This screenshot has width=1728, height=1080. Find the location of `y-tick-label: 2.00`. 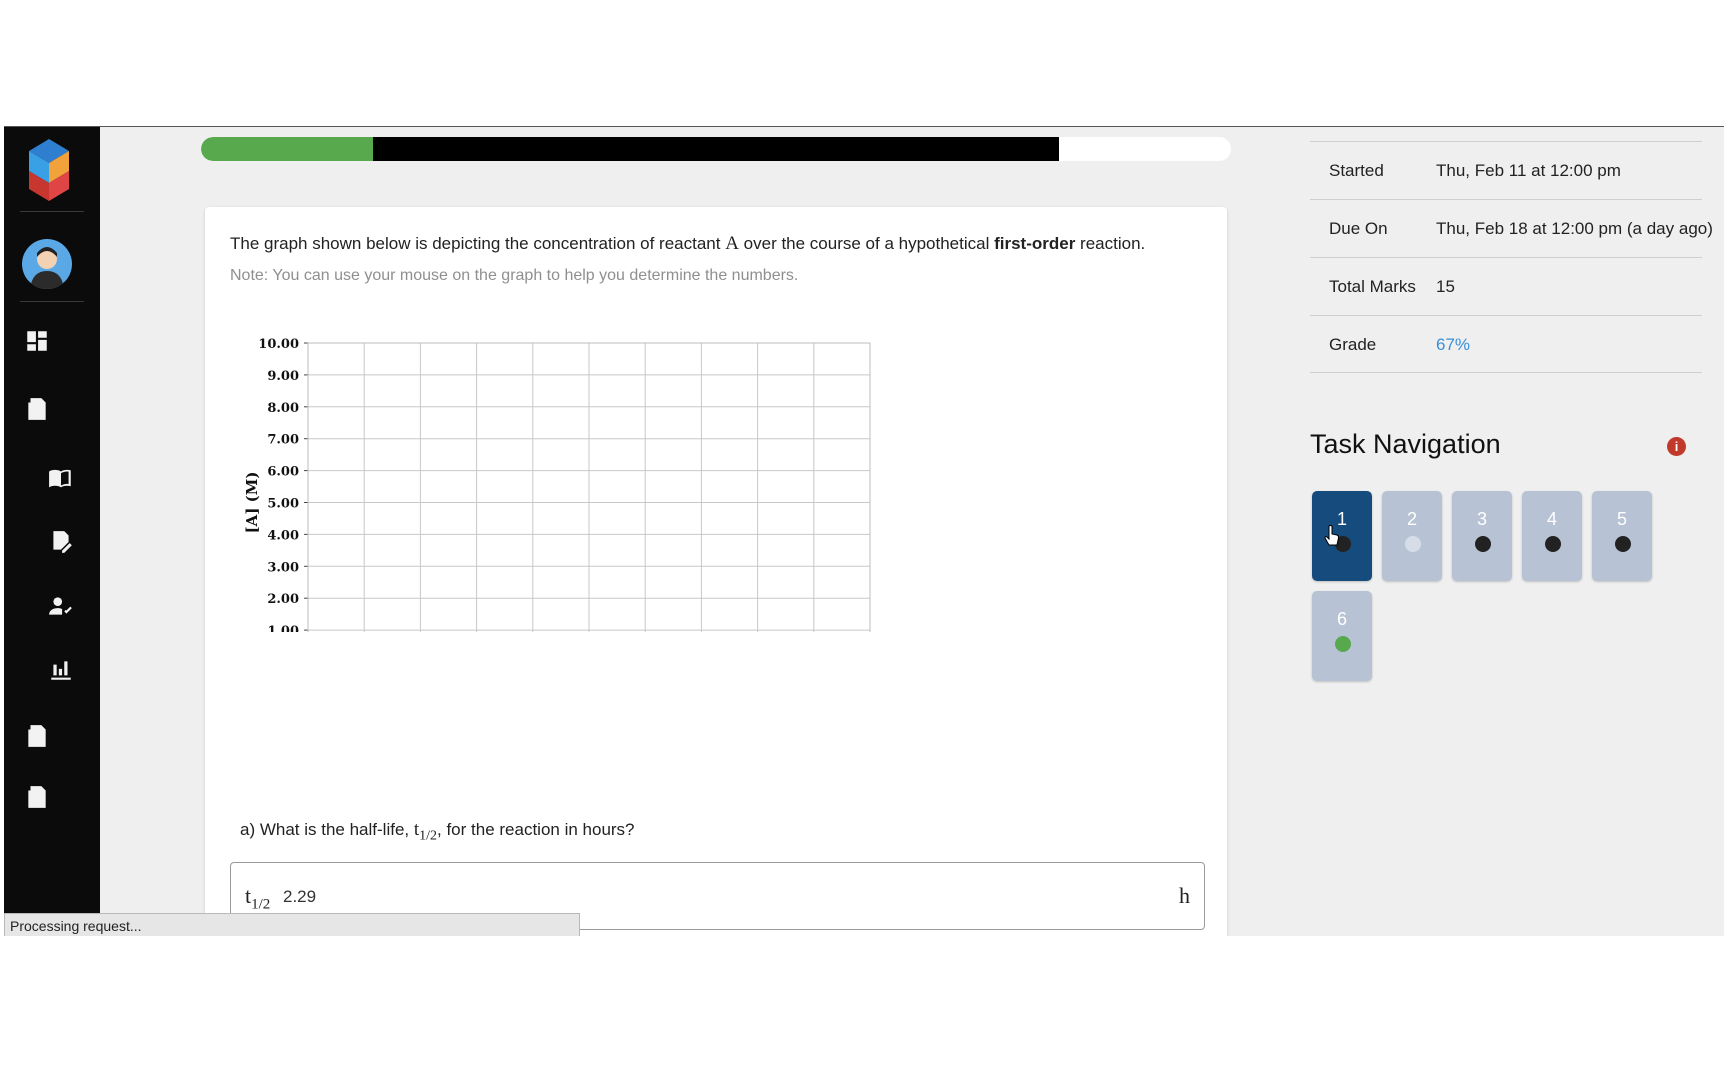

y-tick-label: 2.00 is located at coordinates (283, 599).